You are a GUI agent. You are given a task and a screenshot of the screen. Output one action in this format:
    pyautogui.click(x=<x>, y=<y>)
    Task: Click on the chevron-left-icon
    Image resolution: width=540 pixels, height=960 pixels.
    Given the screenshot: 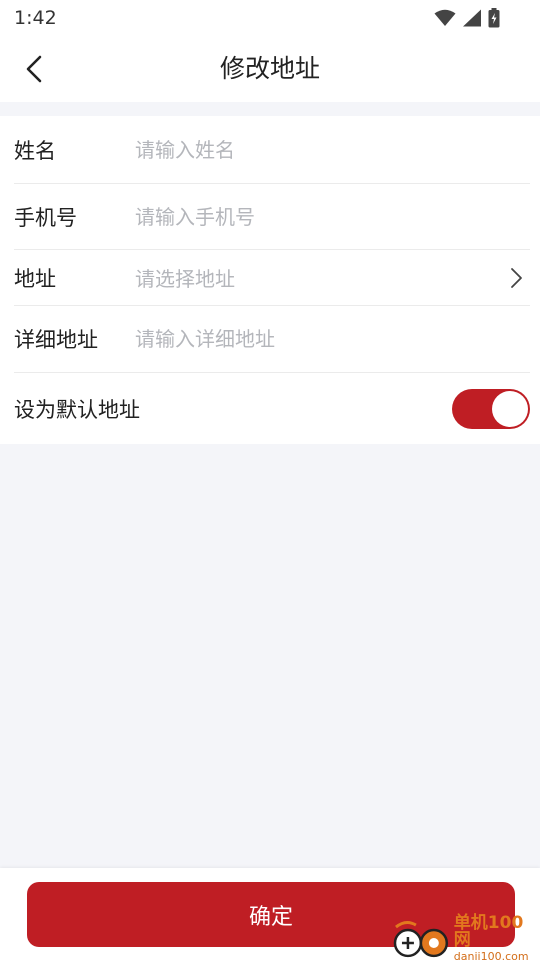 What is the action you would take?
    pyautogui.click(x=34, y=69)
    